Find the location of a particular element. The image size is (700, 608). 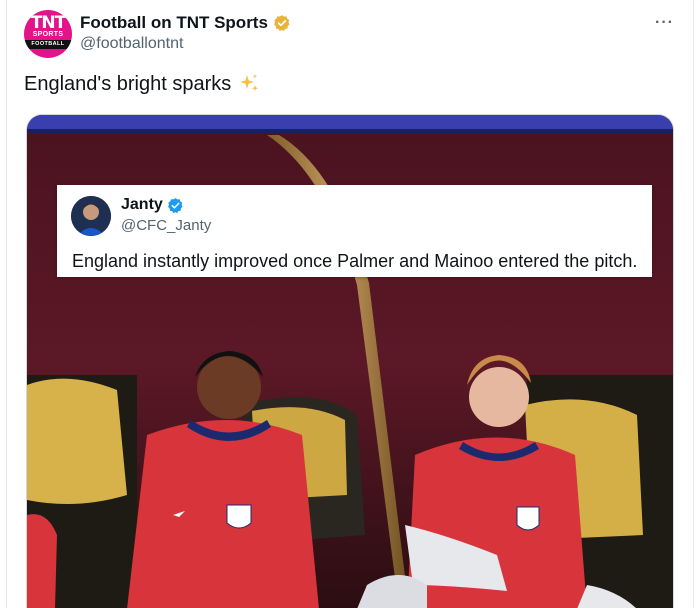

avatar-football-text: FOOTBALL is located at coordinates (48, 44).